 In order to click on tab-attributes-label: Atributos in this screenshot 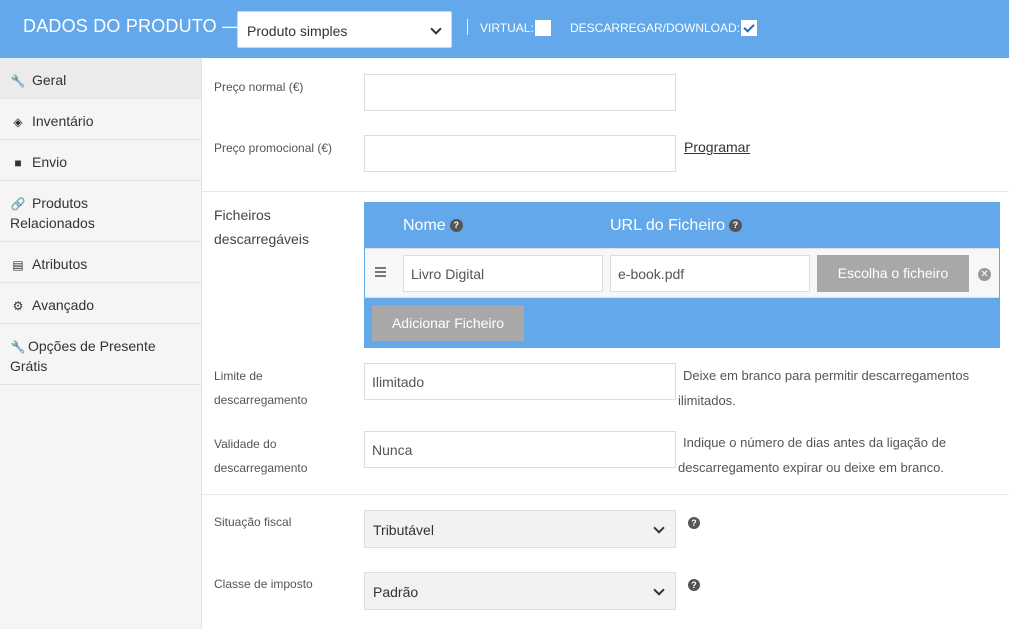, I will do `click(60, 264)`.